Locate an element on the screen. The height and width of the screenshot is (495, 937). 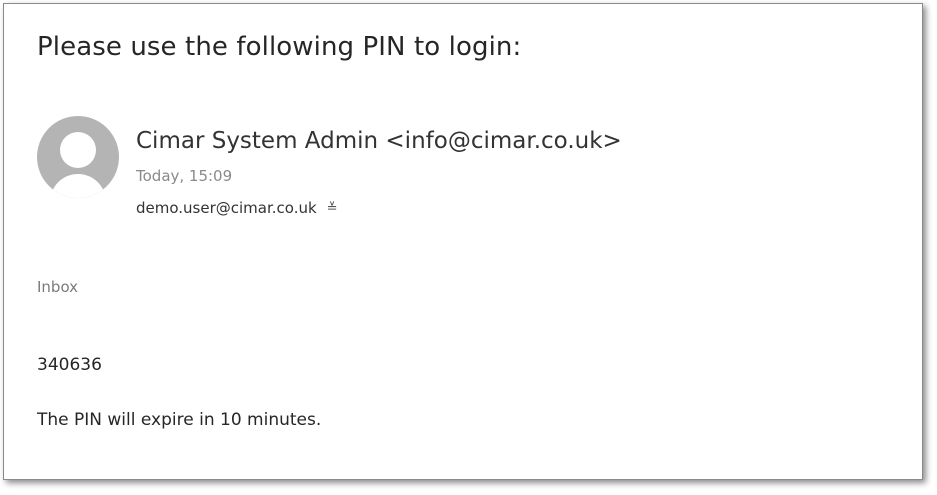
pin-code: 340636 is located at coordinates (69, 365).